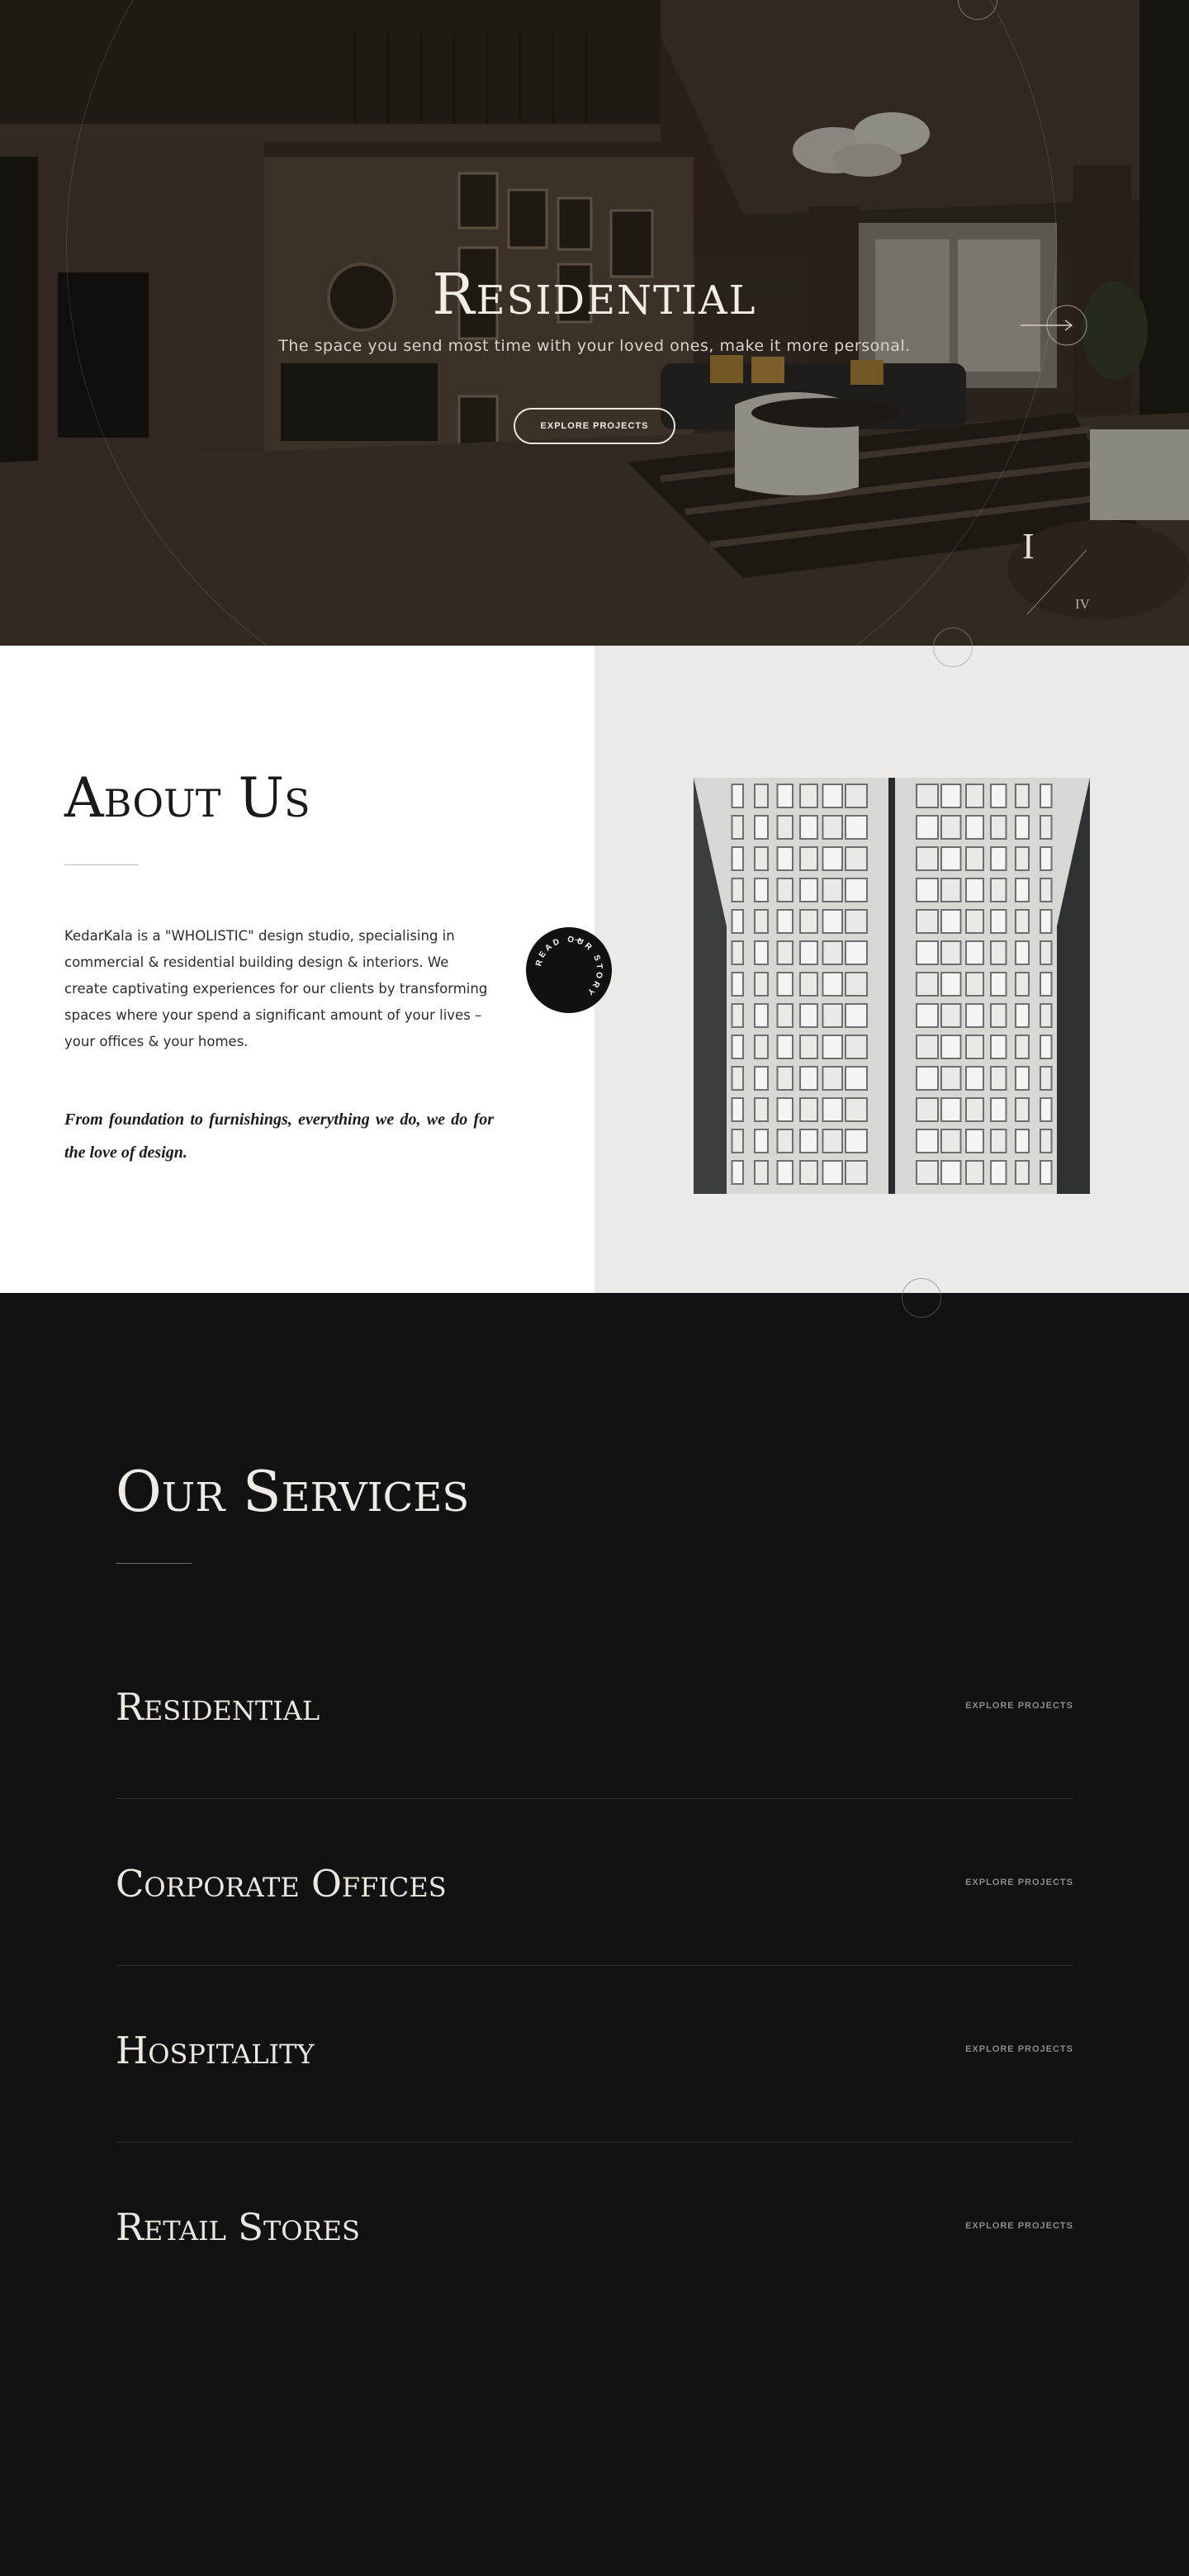  What do you see at coordinates (1082, 604) in the screenshot?
I see `slide-counter-total: IV` at bounding box center [1082, 604].